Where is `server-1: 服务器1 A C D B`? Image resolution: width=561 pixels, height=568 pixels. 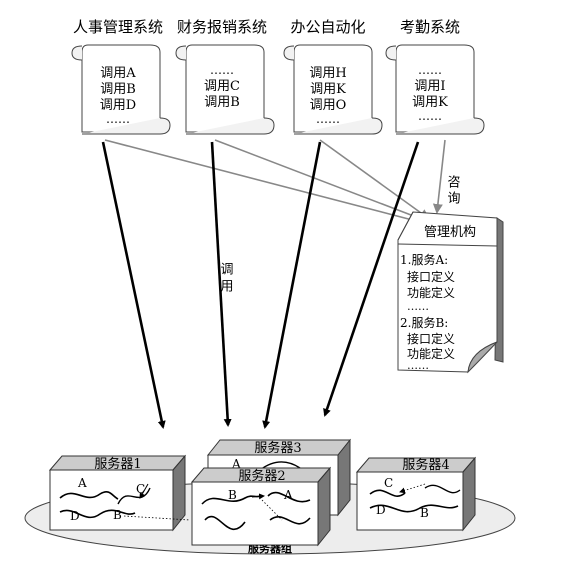 server-1: 服务器1 A C D B is located at coordinates (119, 493).